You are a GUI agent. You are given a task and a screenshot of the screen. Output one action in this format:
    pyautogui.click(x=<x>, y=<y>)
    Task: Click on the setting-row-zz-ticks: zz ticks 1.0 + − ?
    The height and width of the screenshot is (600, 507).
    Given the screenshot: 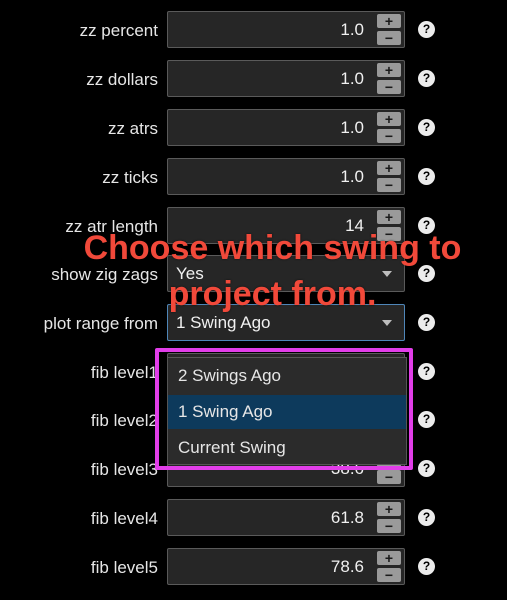 What is the action you would take?
    pyautogui.click(x=253, y=178)
    